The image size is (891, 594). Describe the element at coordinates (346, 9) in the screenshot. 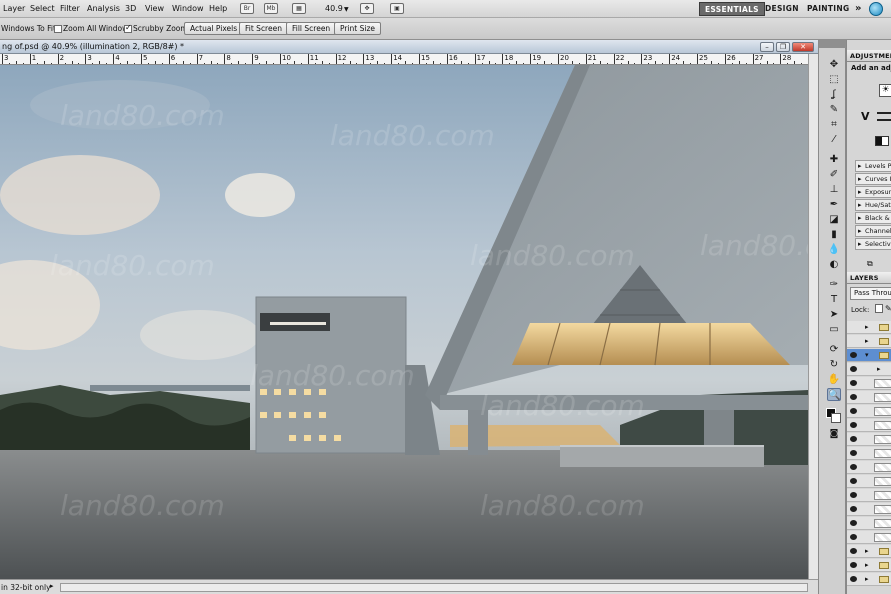

I see `zoom-dropdown-icon: ▼` at that location.